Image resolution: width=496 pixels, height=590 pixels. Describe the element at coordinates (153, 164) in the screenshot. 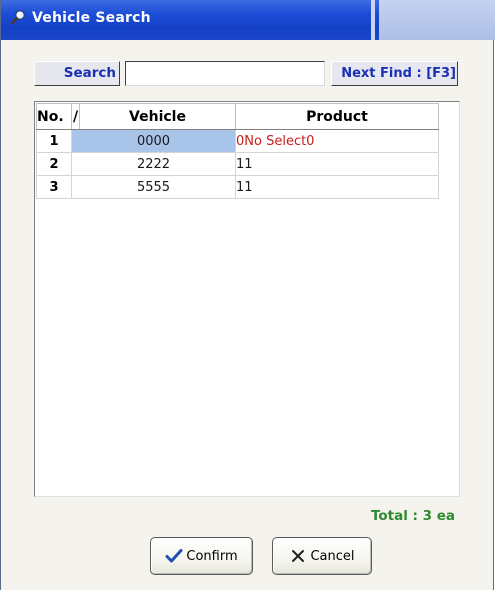

I see `vehicle-cell: 2222` at that location.